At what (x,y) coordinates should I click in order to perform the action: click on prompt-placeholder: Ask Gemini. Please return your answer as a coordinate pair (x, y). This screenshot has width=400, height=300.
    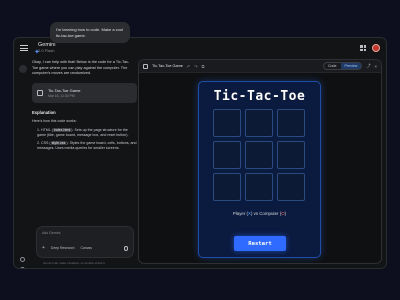
    Looking at the image, I should click on (51, 233).